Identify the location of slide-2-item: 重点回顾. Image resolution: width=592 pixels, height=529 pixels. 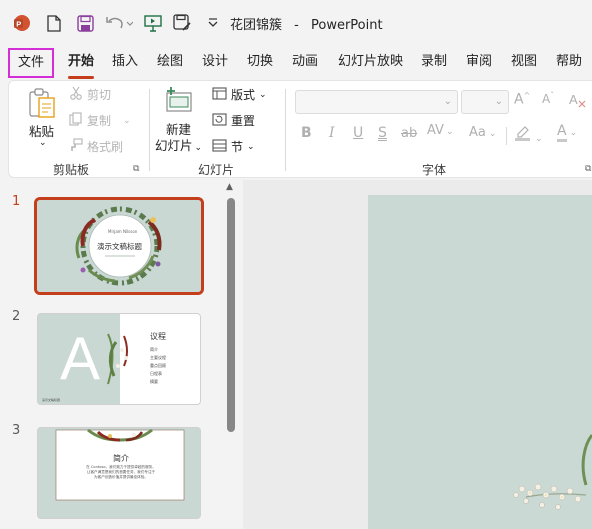
(158, 365).